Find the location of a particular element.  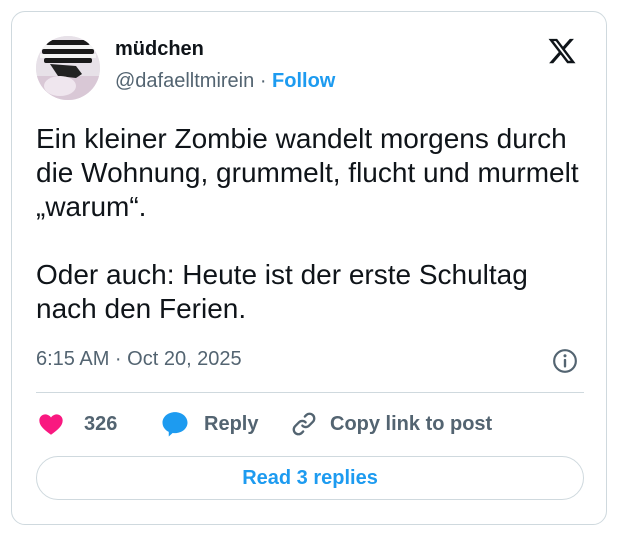

follow-button: Follow is located at coordinates (303, 81).